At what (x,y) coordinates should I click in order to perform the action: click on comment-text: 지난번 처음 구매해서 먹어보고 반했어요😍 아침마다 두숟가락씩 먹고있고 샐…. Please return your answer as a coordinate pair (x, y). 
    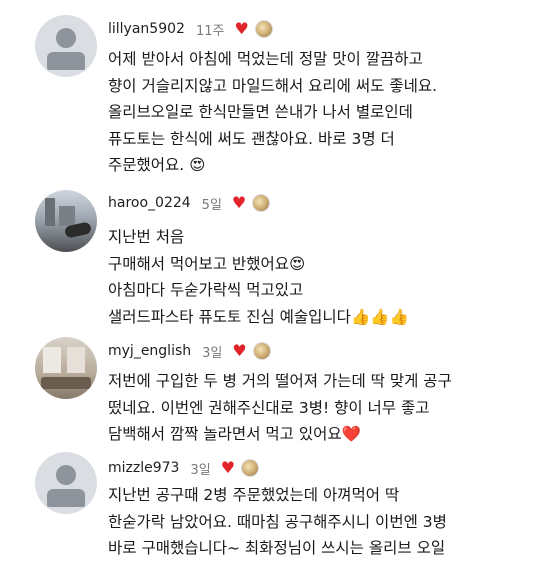
    Looking at the image, I should click on (258, 277).